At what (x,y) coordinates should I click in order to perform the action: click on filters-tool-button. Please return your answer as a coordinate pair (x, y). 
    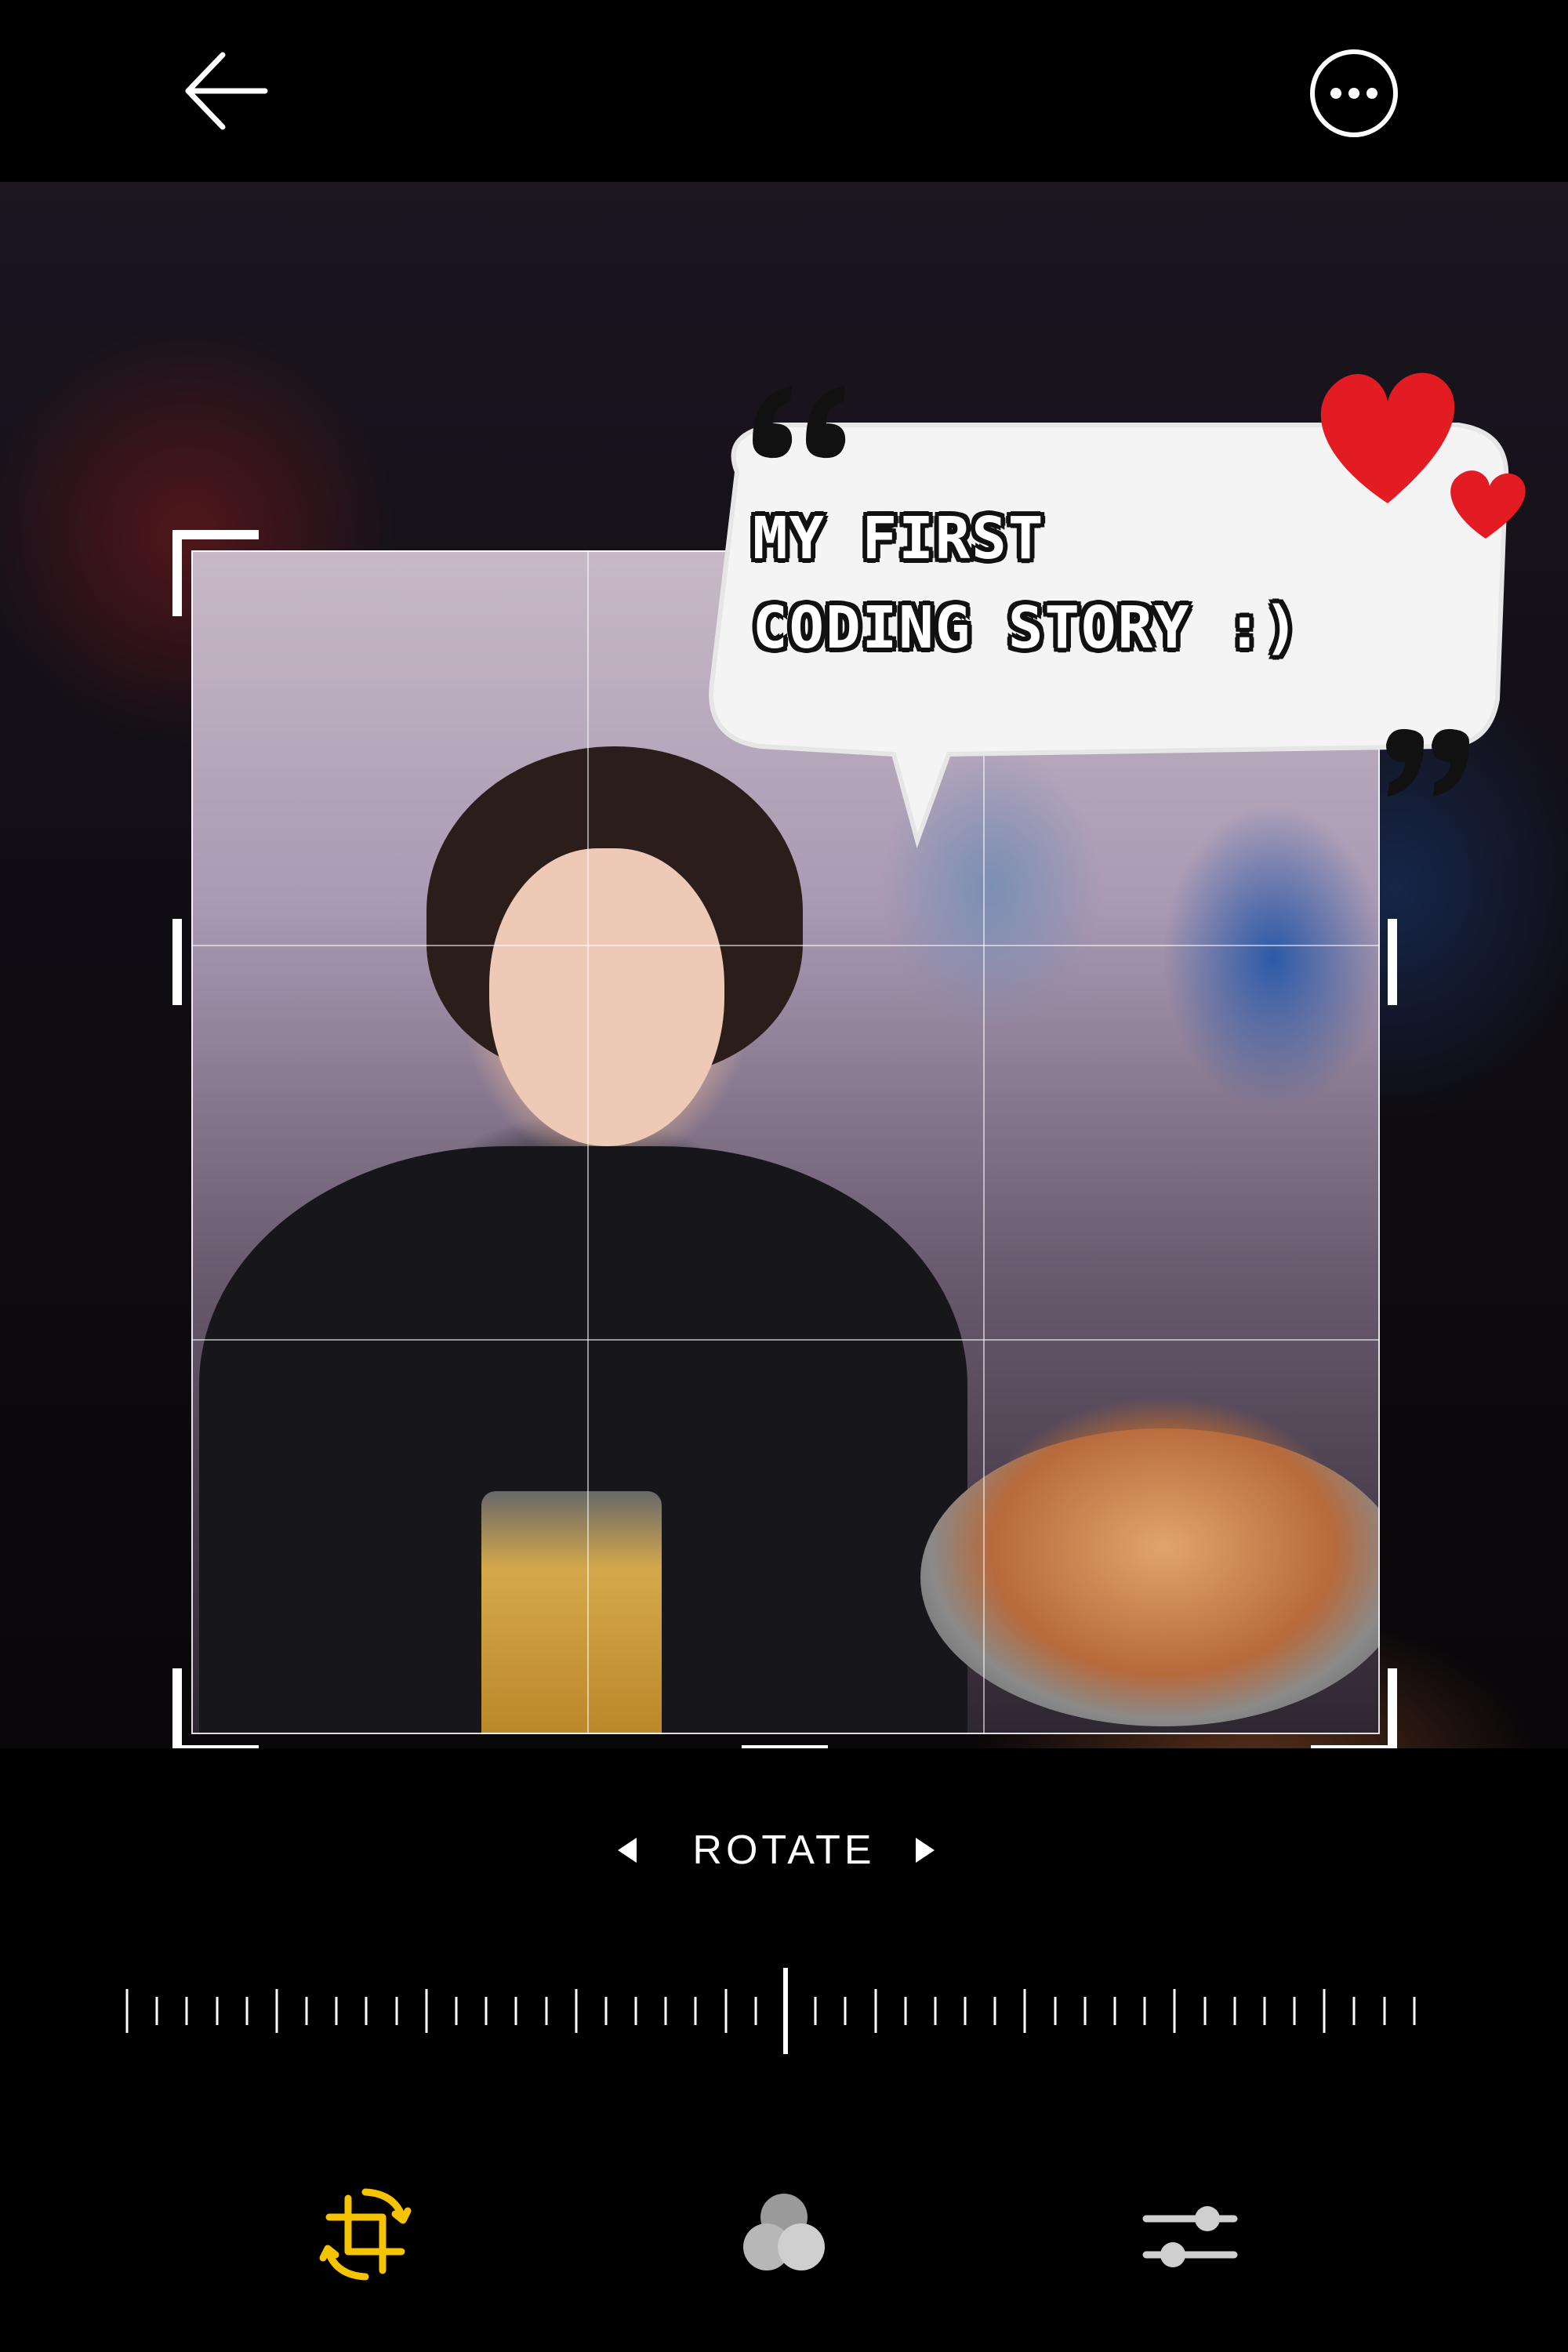
    Looking at the image, I should click on (784, 2234).